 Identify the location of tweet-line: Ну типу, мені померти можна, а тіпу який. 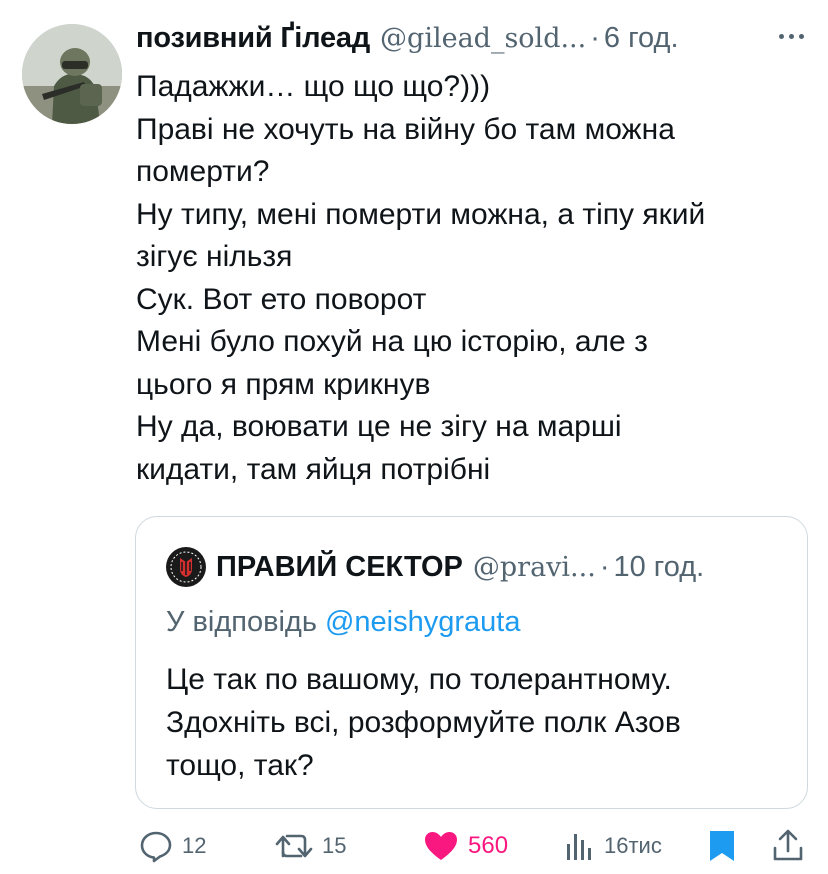
(421, 214).